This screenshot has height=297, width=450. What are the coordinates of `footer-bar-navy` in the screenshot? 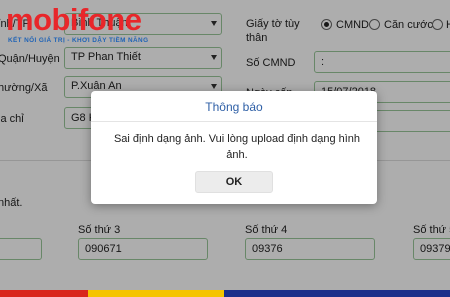 It's located at (337, 293).